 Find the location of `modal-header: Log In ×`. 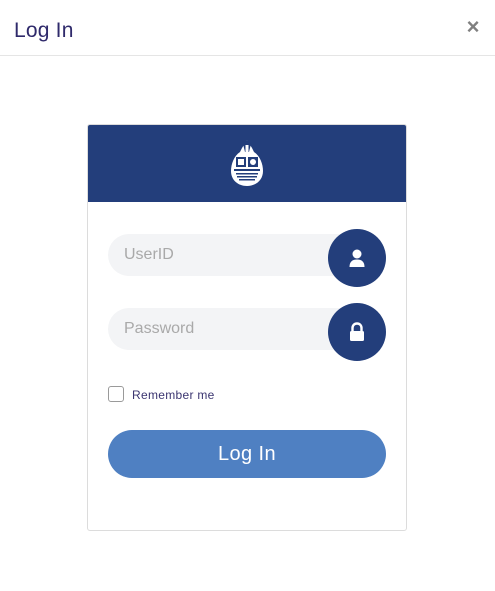

modal-header: Log In × is located at coordinates (247, 28).